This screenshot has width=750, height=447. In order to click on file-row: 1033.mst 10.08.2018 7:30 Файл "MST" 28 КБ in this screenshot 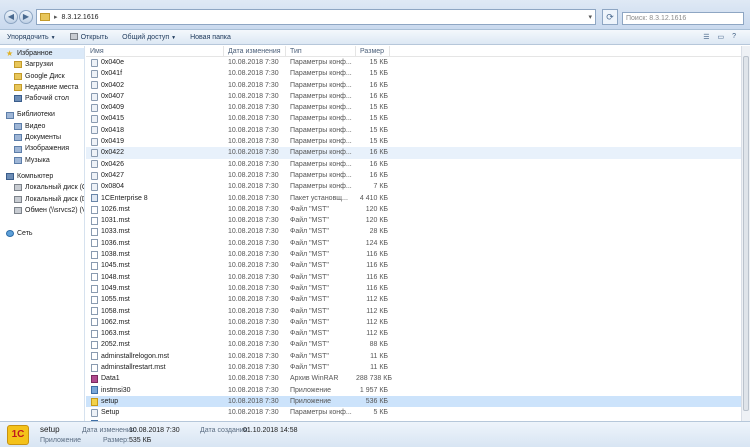, I will do `click(413, 231)`.